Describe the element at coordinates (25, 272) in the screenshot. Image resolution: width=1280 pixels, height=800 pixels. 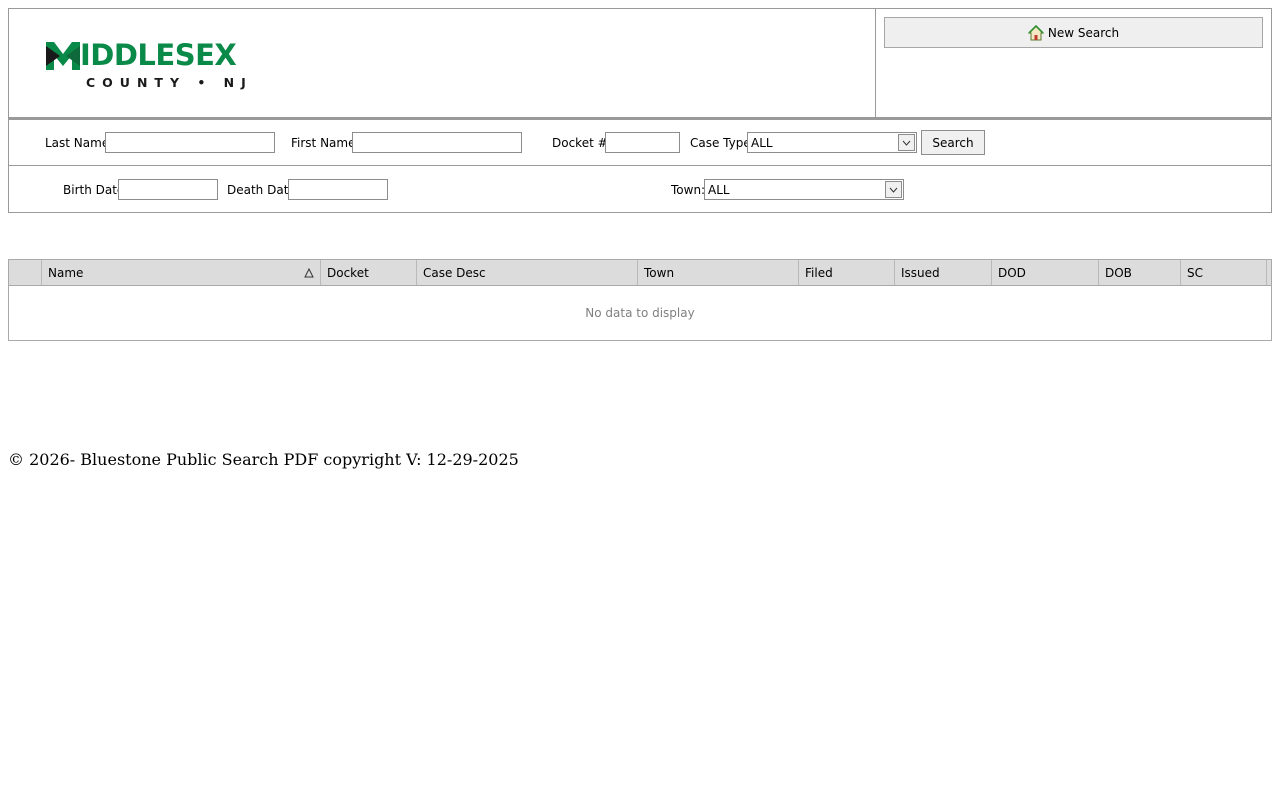
I see `column-header-select` at that location.